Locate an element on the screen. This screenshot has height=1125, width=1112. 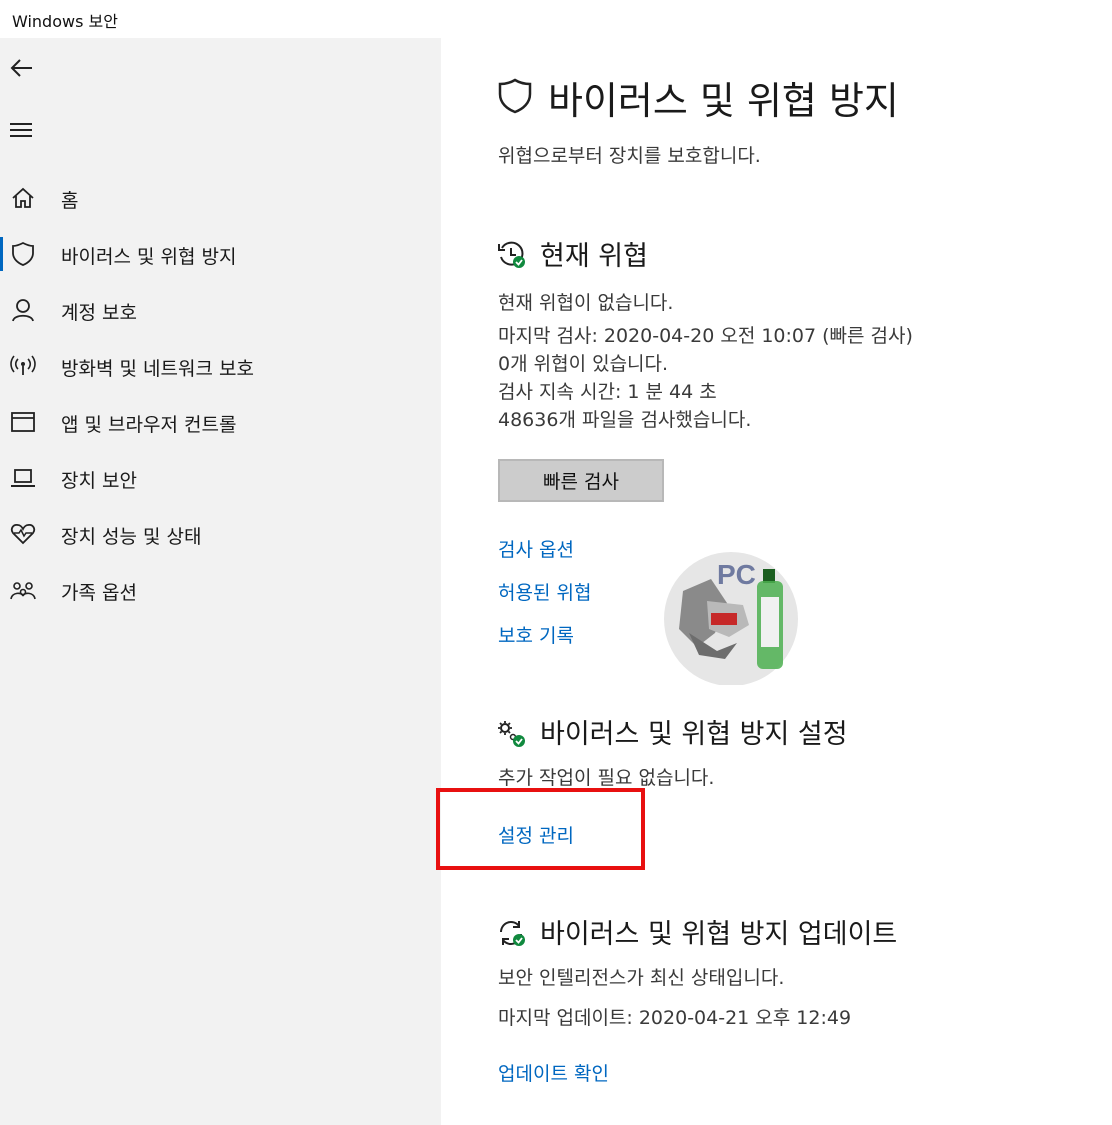
sidebar-item-label: 방화벽 및 네트워크 보호 is located at coordinates (157, 369).